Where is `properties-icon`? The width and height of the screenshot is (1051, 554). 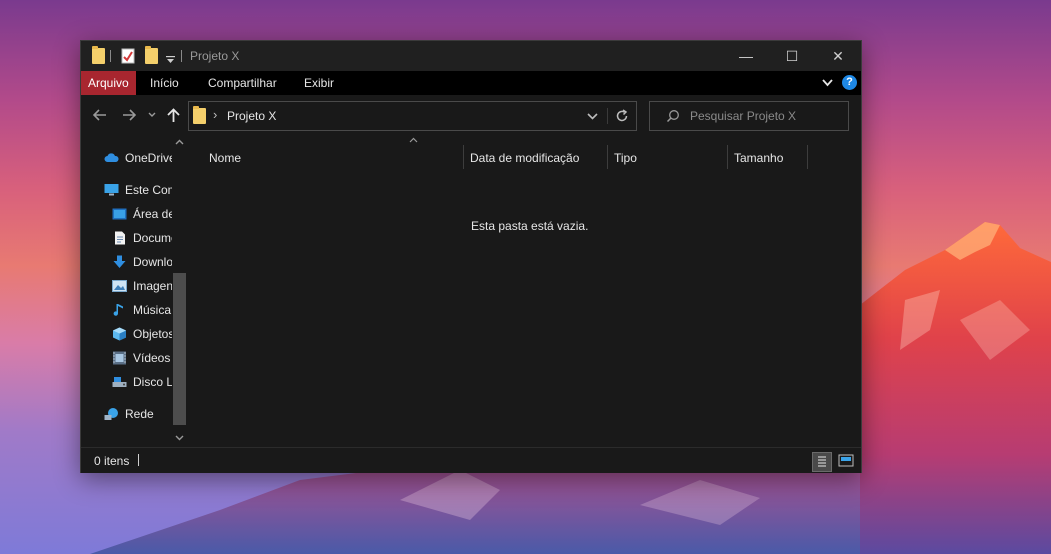
properties-icon is located at coordinates (128, 56).